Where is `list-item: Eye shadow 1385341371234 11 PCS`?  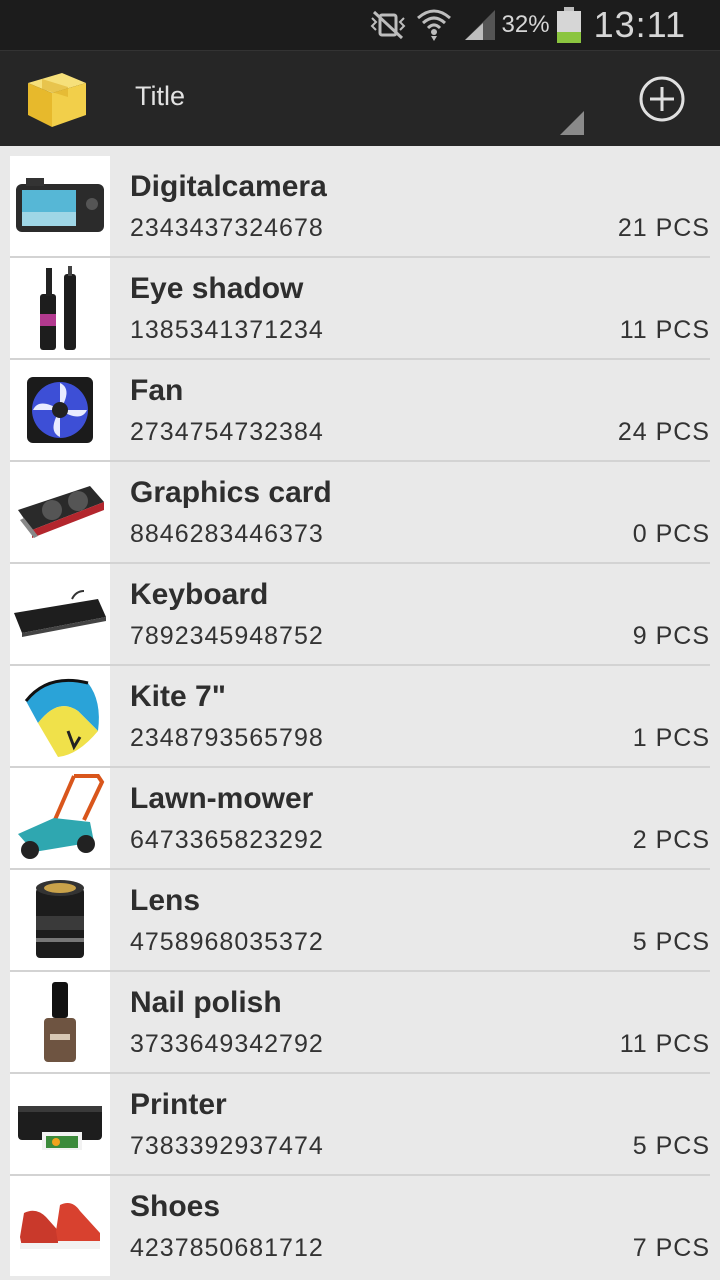 list-item: Eye shadow 1385341371234 11 PCS is located at coordinates (360, 309).